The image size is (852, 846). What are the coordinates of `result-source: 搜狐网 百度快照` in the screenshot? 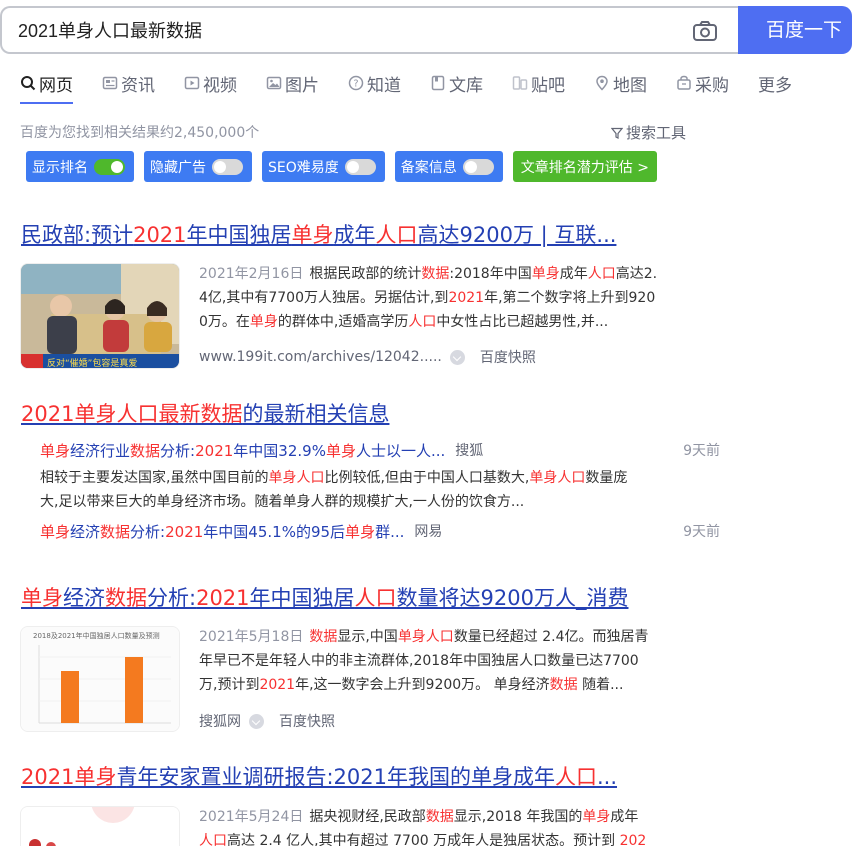 It's located at (267, 721).